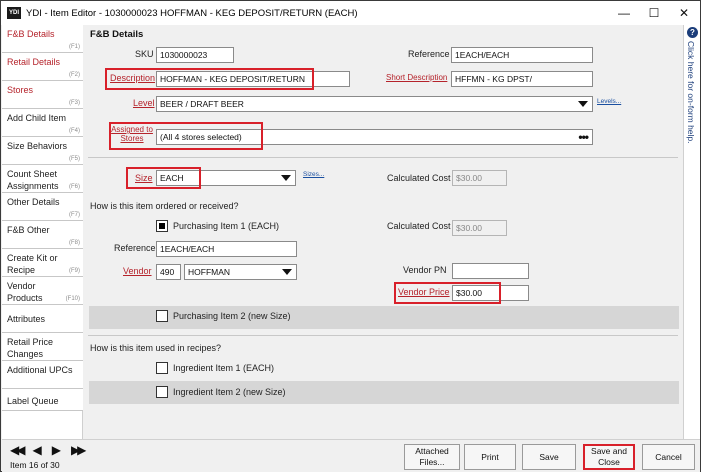 This screenshot has width=701, height=472. I want to click on minimize-button: —, so click(624, 13).